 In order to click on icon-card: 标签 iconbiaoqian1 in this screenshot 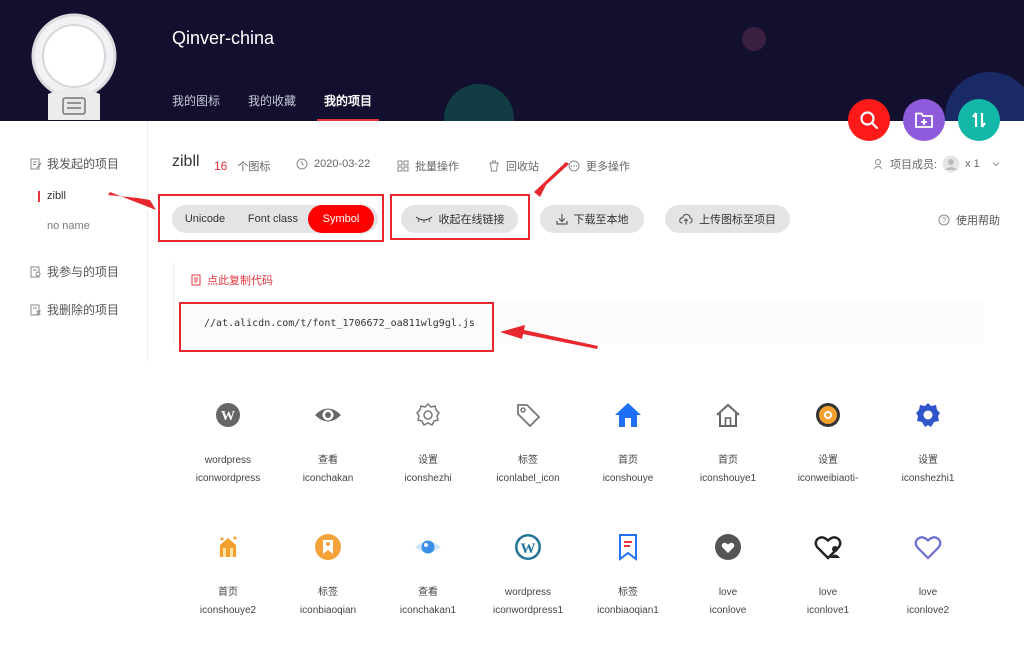, I will do `click(628, 574)`.